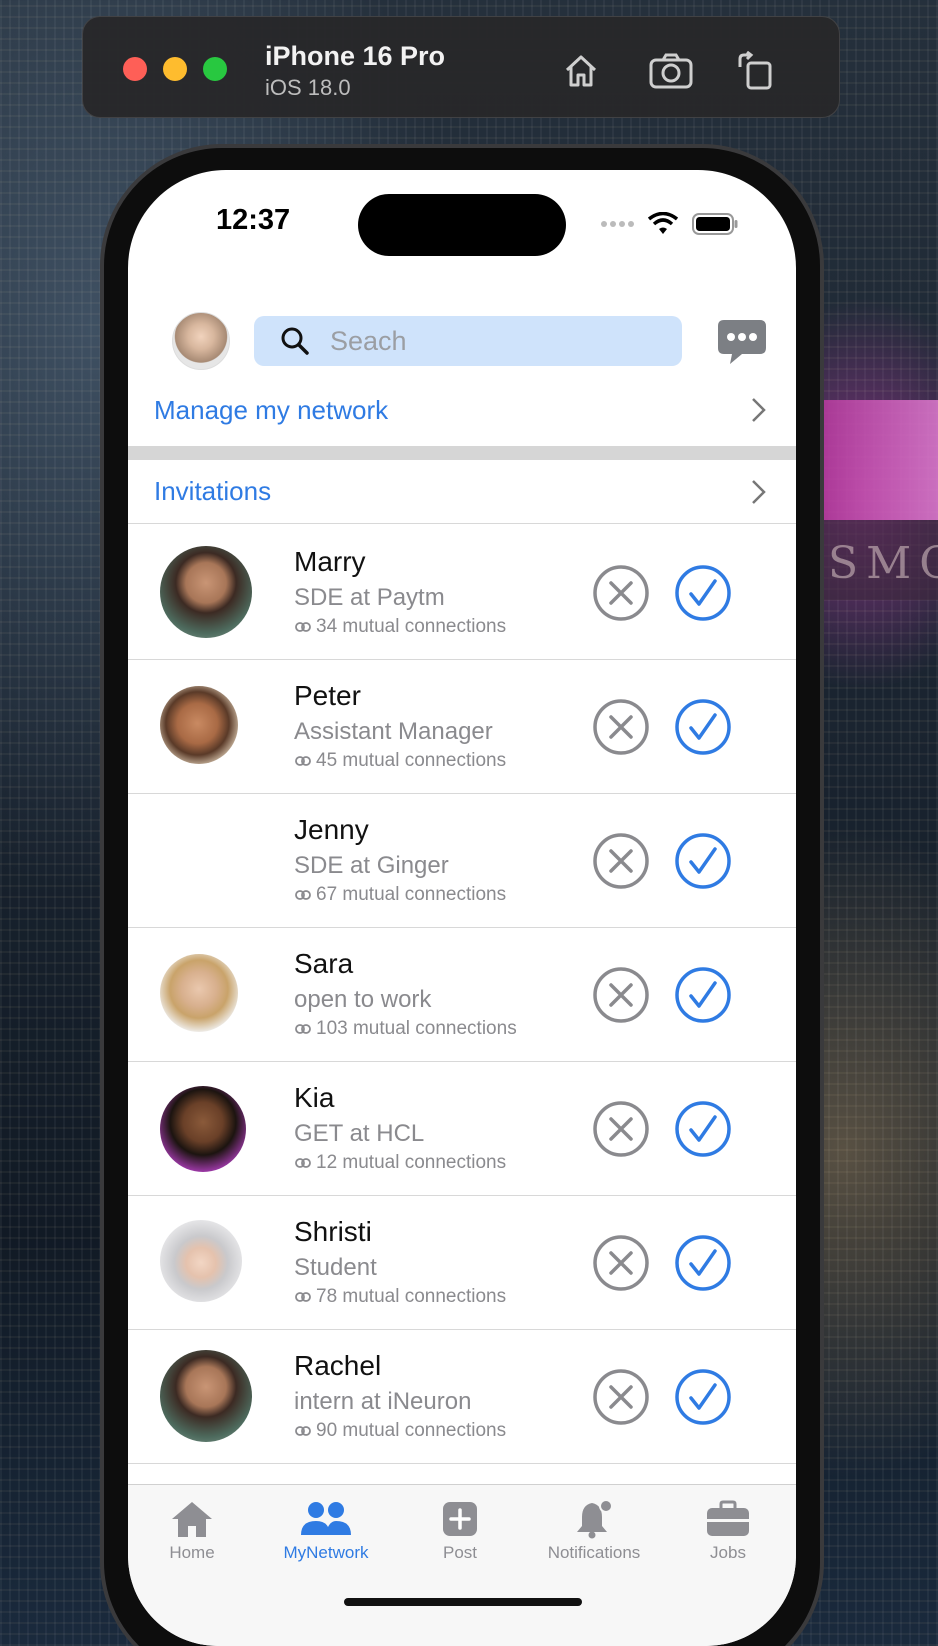  What do you see at coordinates (460, 1552) in the screenshot?
I see `tab-post-label: Post` at bounding box center [460, 1552].